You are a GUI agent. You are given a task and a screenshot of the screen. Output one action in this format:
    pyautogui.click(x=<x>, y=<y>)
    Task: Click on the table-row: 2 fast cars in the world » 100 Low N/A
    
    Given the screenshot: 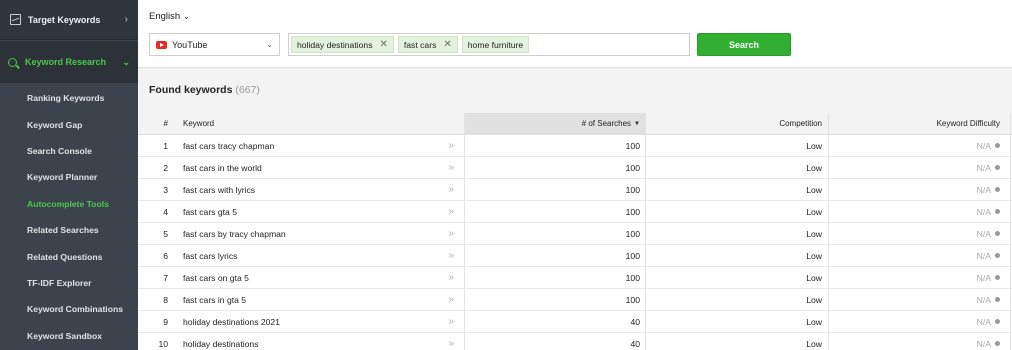 What is the action you would take?
    pyautogui.click(x=575, y=168)
    